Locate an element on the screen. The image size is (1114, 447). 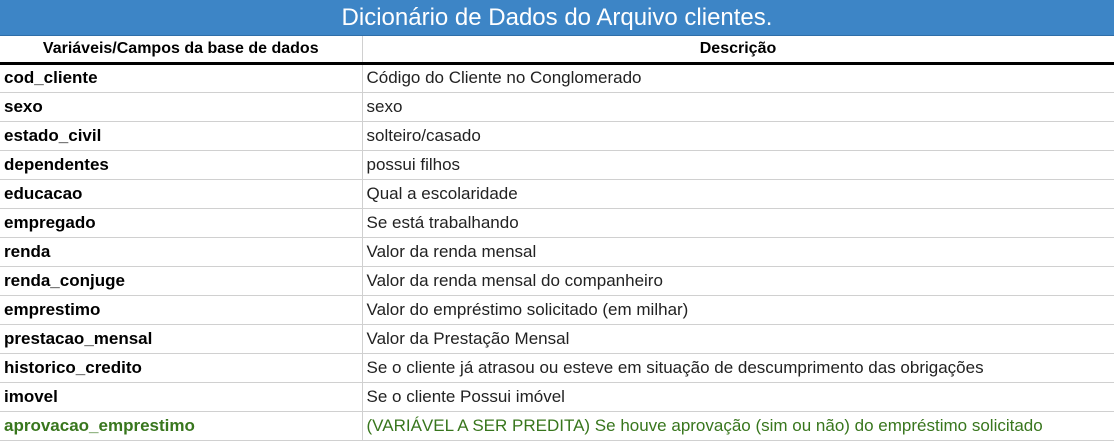
cell-description: solteiro/casado is located at coordinates (738, 136).